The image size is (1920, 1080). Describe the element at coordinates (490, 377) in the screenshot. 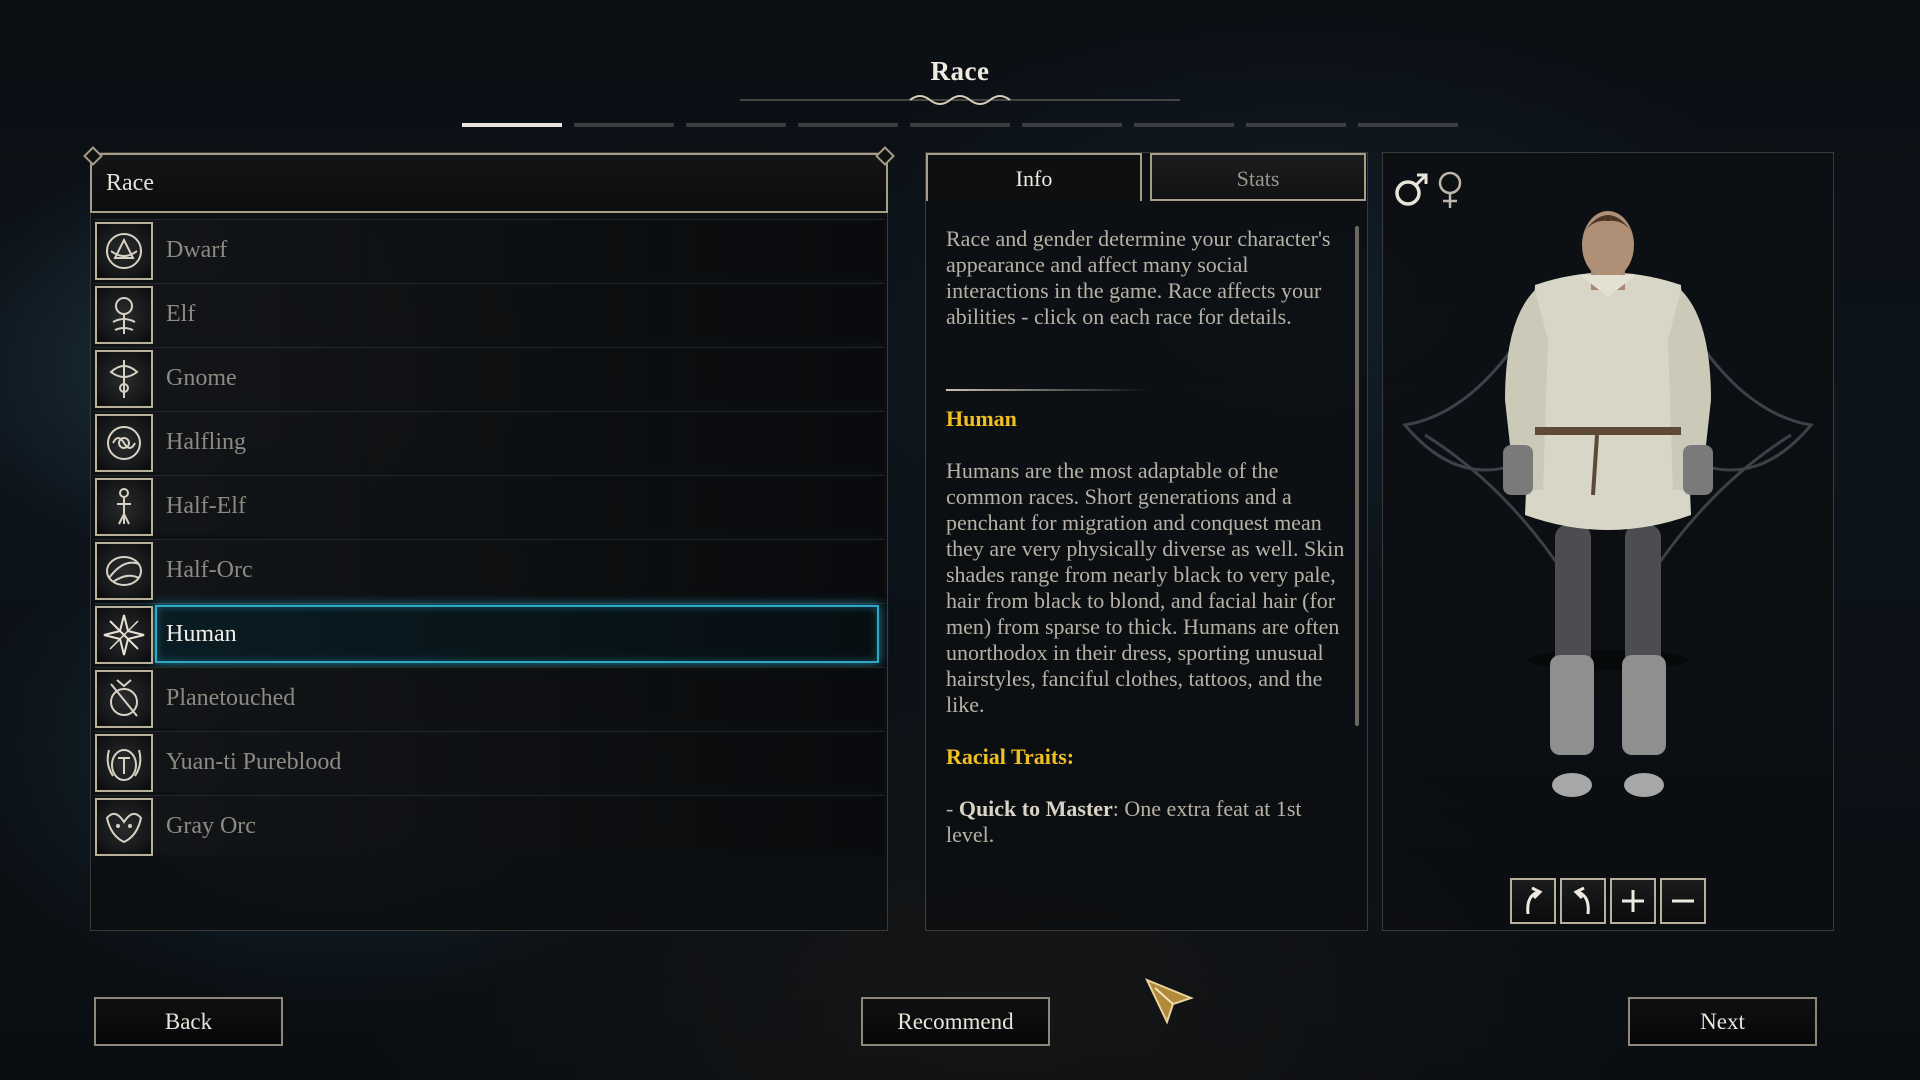

I see `race-item-gnome: Gnome` at that location.